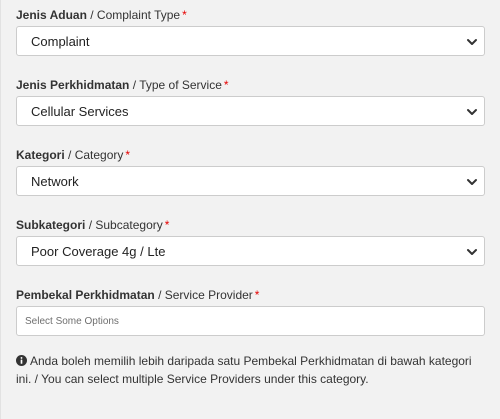 The image size is (500, 419). What do you see at coordinates (51, 225) in the screenshot?
I see `subcategory-label-ms: Subkategori` at bounding box center [51, 225].